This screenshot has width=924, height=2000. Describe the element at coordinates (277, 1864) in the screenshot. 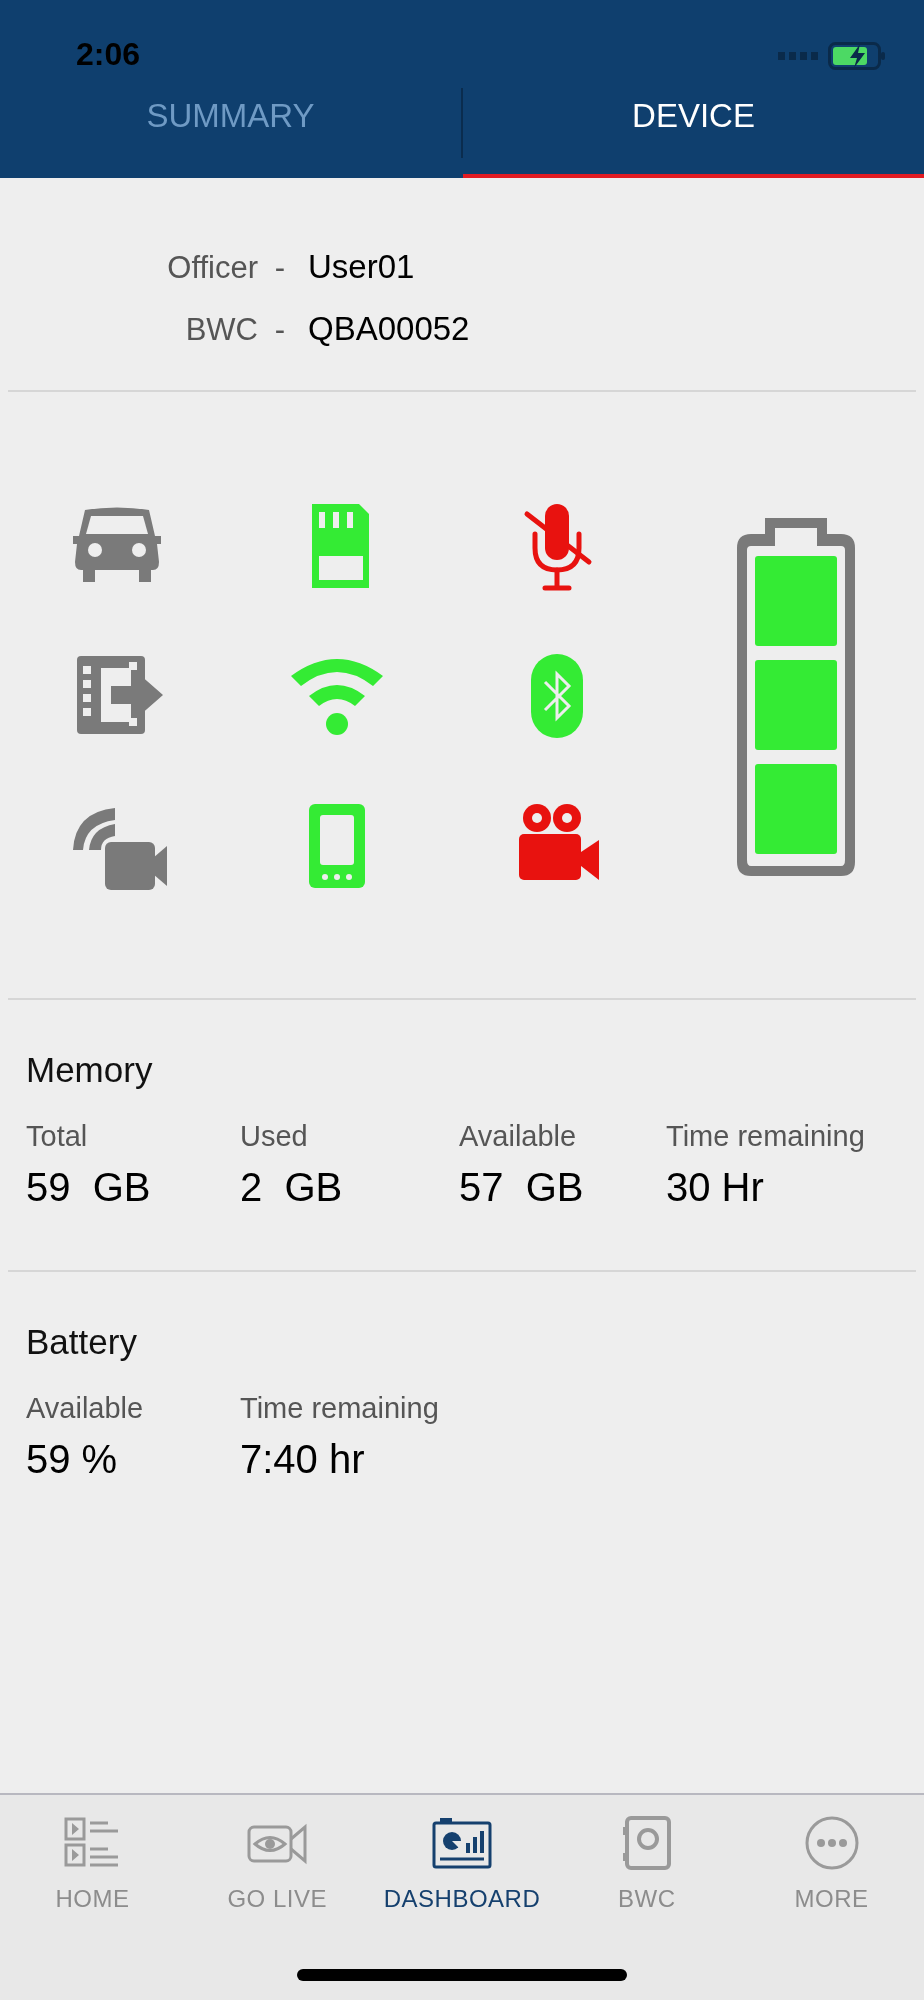

I see `nav-item: GO LIVE` at that location.